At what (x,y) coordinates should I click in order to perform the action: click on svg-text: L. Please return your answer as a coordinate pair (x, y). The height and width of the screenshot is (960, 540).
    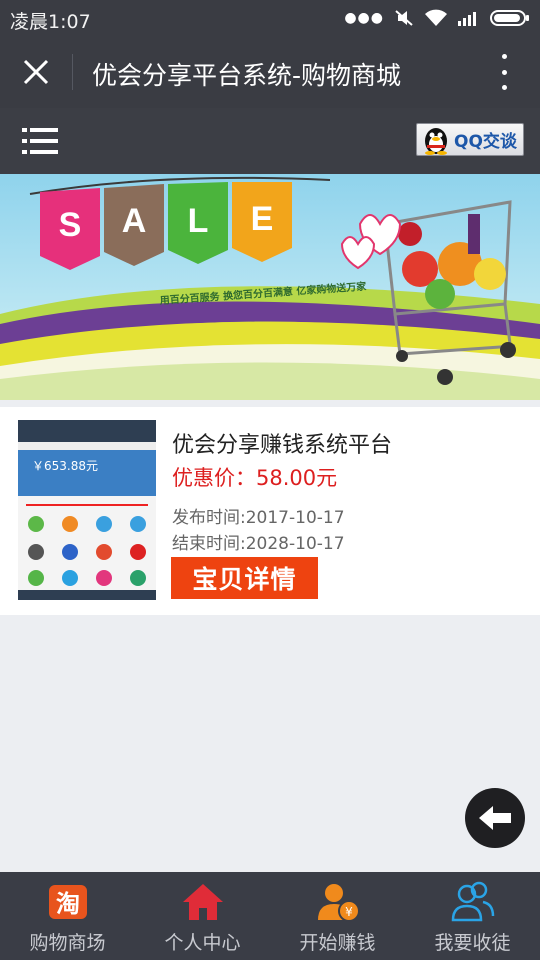
    Looking at the image, I should click on (198, 221).